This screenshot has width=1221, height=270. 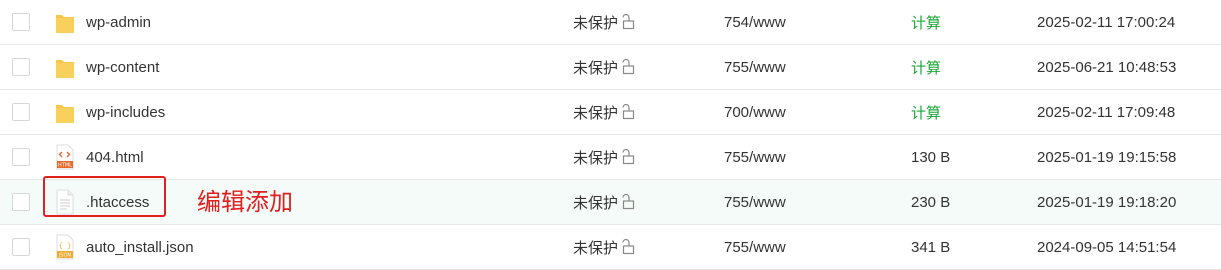 I want to click on svg-text: JSON, so click(x=65, y=256).